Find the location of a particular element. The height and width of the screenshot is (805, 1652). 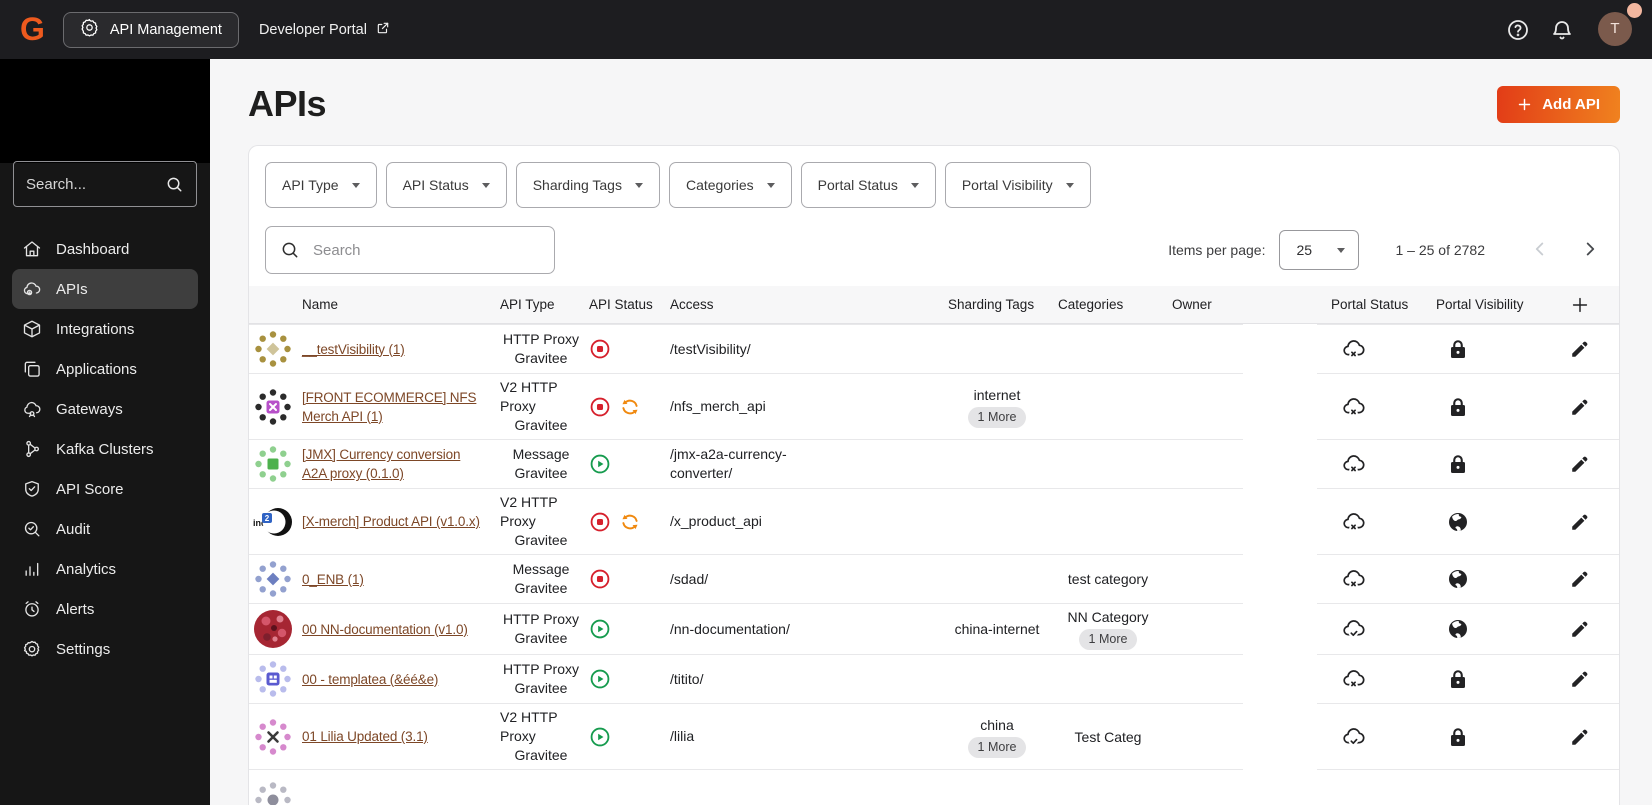

sidebar-item-audit: Audit is located at coordinates (105, 529).